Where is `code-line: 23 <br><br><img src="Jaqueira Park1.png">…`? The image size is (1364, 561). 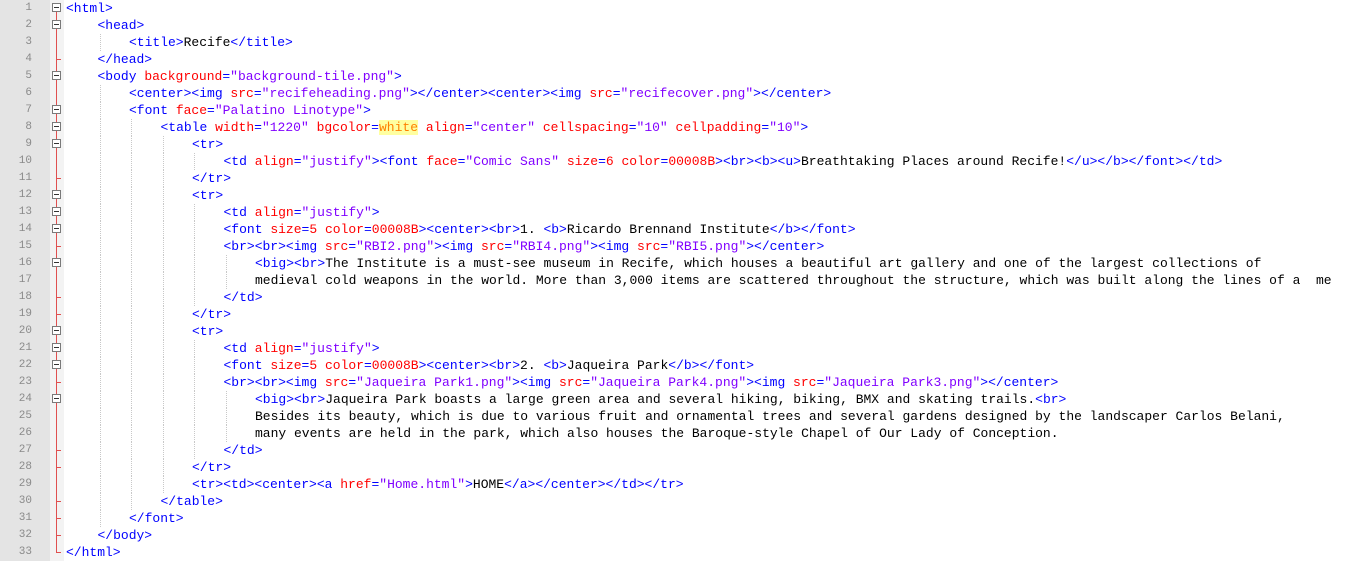
code-line: 23 <br><br><img src="Jaqueira Park1.png">… is located at coordinates (682, 382).